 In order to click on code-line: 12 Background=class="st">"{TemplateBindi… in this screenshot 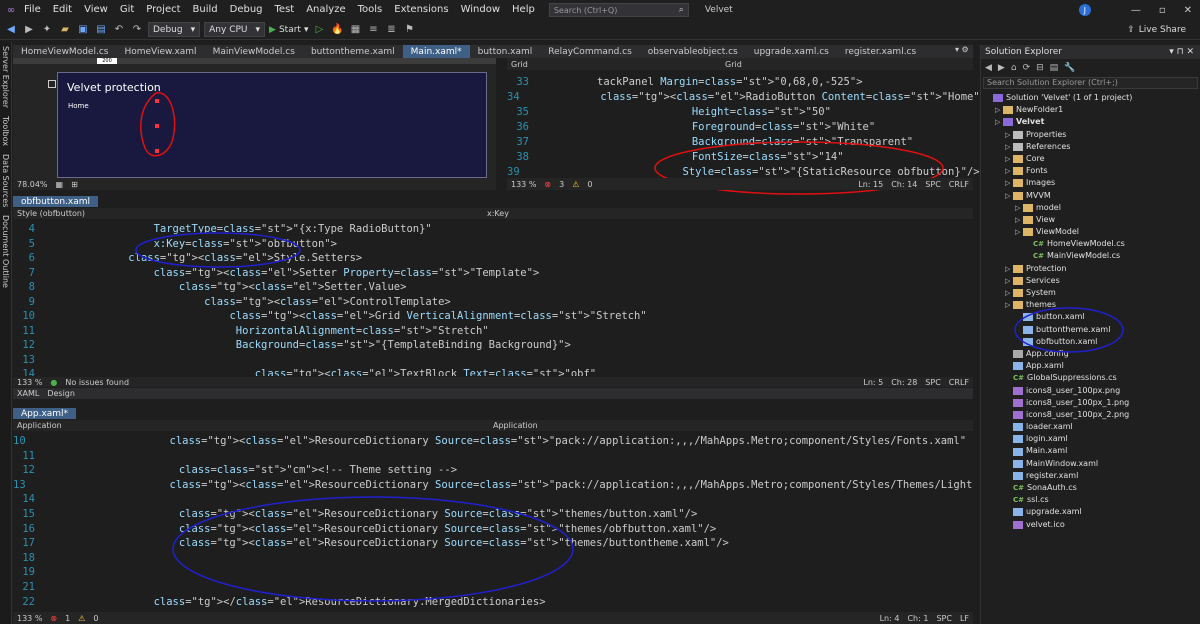, I will do `click(493, 345)`.